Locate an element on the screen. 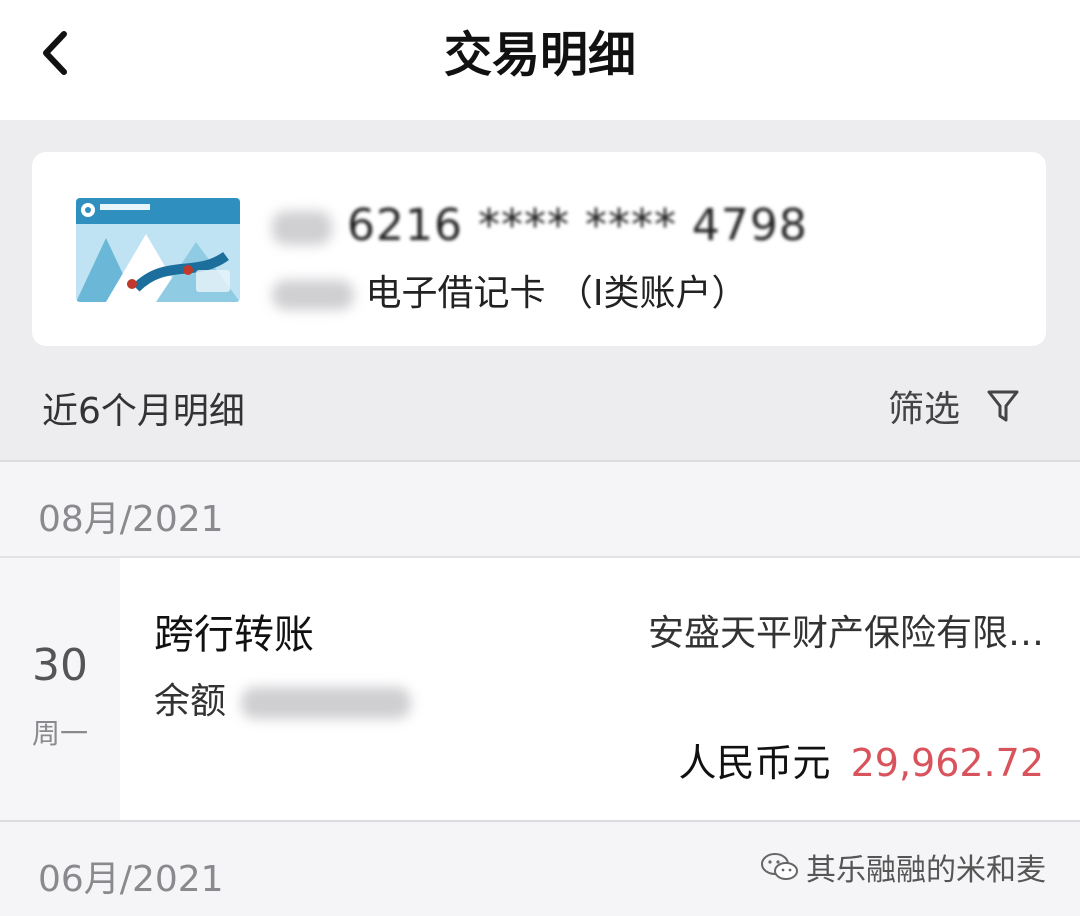 This screenshot has height=916, width=1080. balance-label: 余额 is located at coordinates (283, 698).